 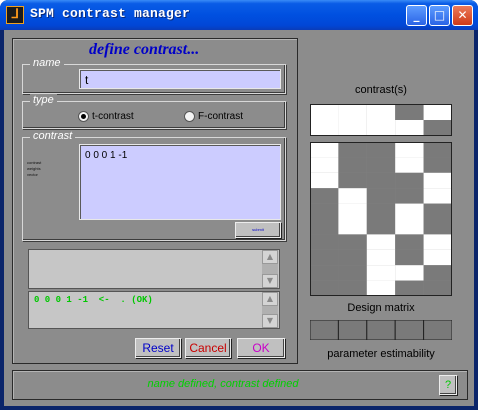 I want to click on contrast-legend: contrast, so click(x=53, y=136).